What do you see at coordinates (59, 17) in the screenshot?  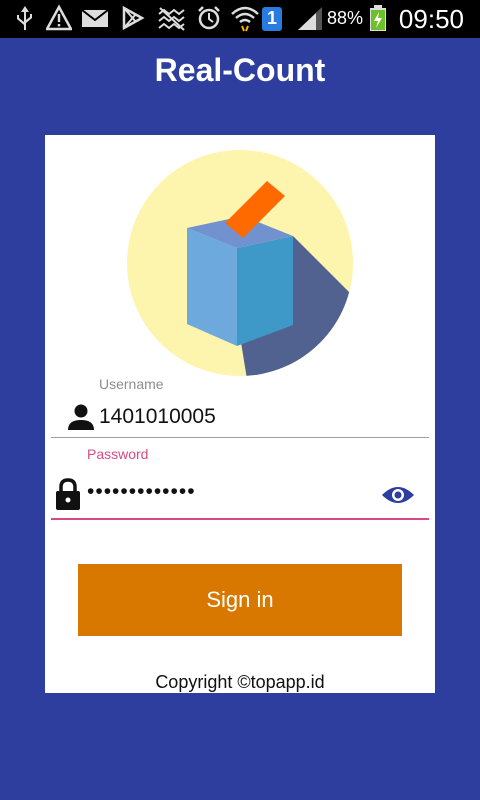 I see `warning-icon` at bounding box center [59, 17].